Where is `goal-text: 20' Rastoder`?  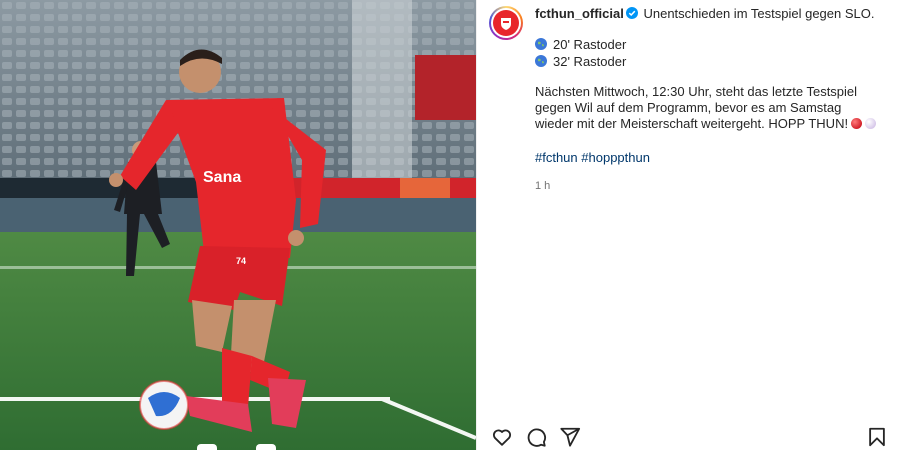 goal-text: 20' Rastoder is located at coordinates (590, 44).